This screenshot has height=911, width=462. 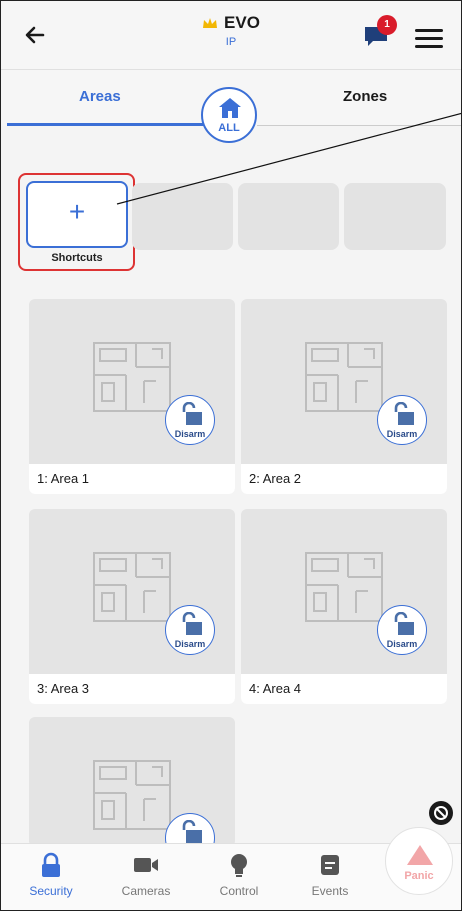 I want to click on area-name: 2: Area 2, so click(x=275, y=478).